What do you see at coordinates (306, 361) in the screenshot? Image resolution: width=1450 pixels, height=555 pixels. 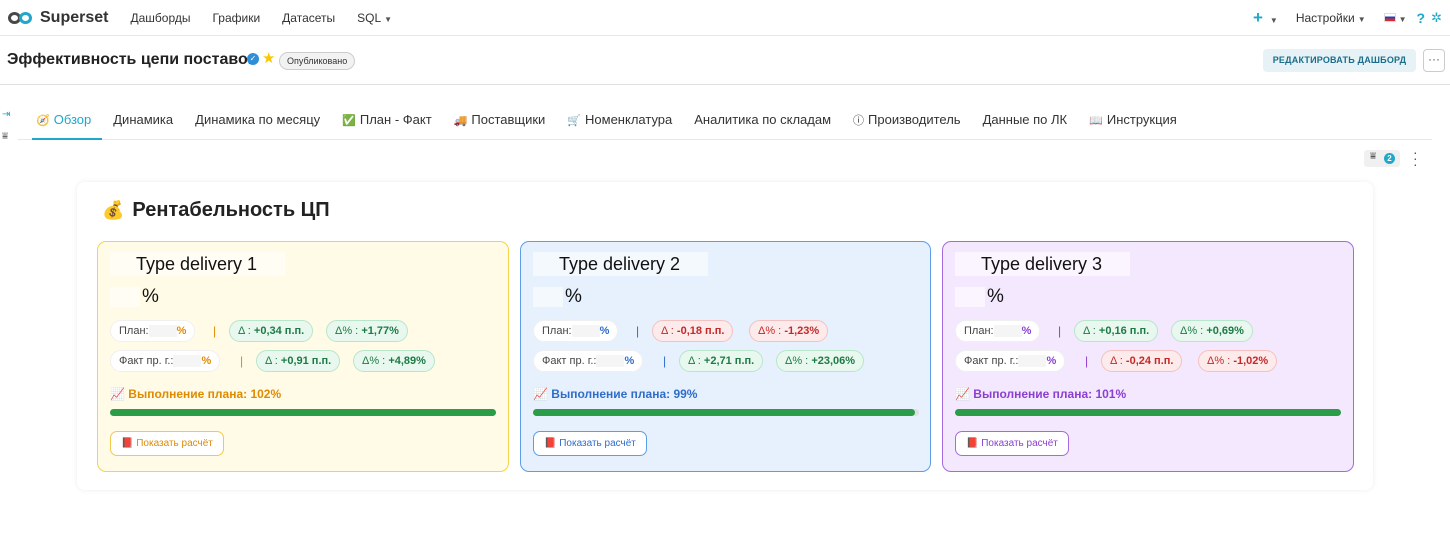 I see `delta-value: +0,91 п.п.` at bounding box center [306, 361].